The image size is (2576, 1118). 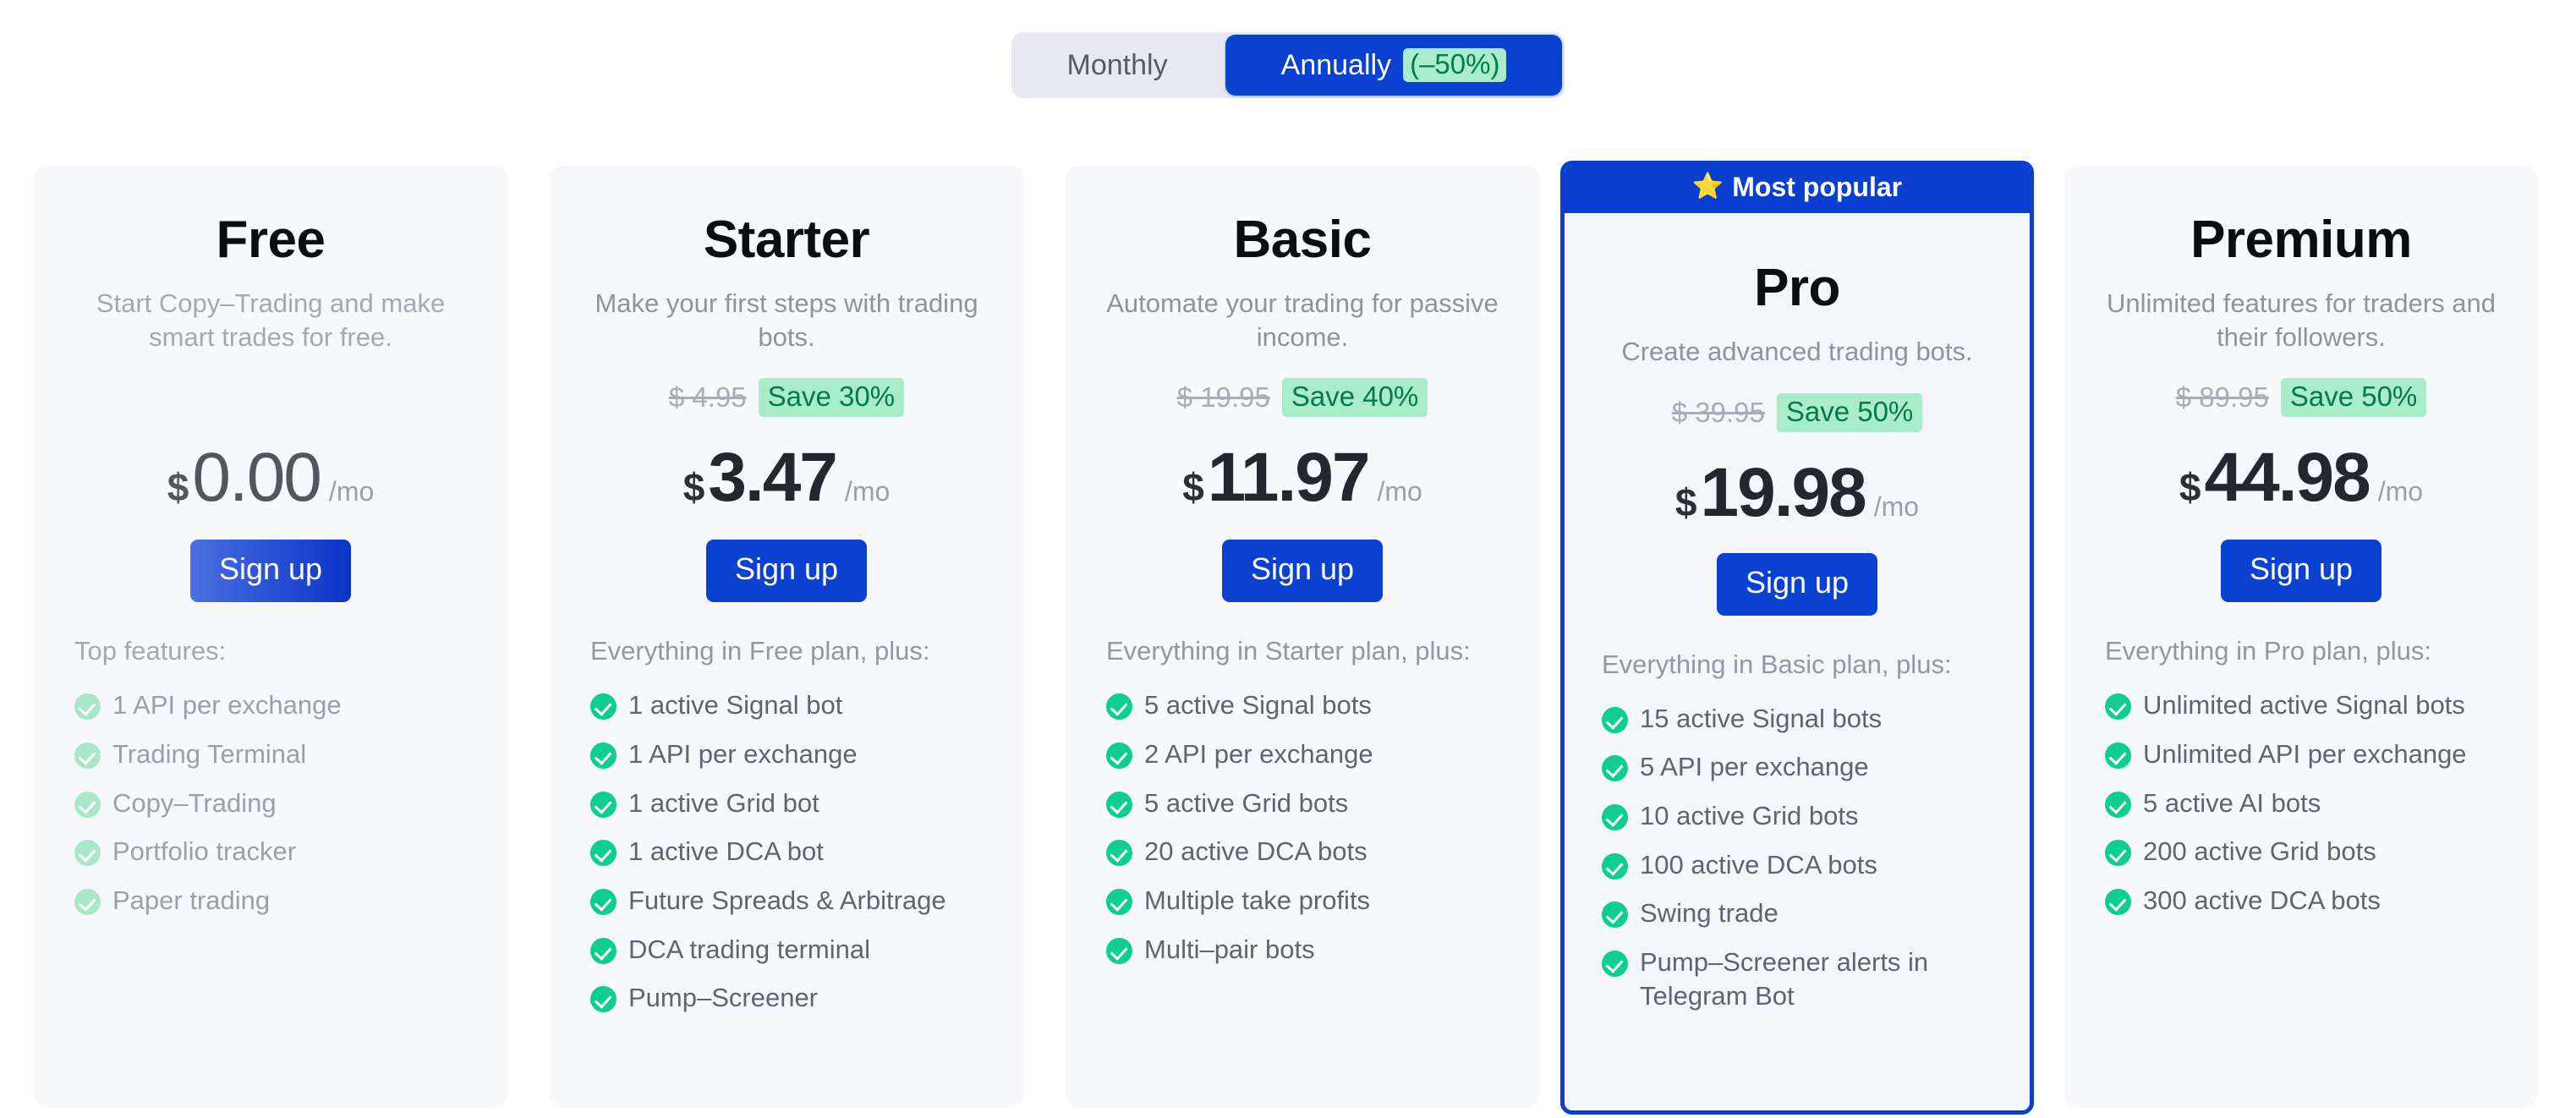 What do you see at coordinates (1258, 755) in the screenshot?
I see `feature-label: 2 API per exchange` at bounding box center [1258, 755].